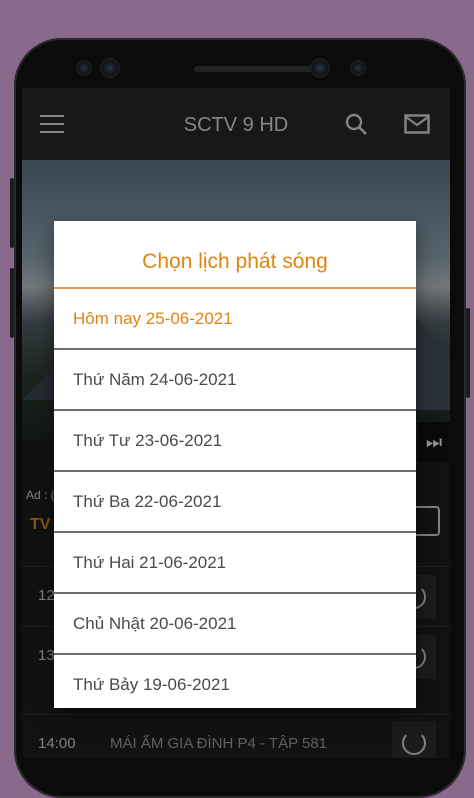  I want to click on speaker-grille, so click(254, 69).